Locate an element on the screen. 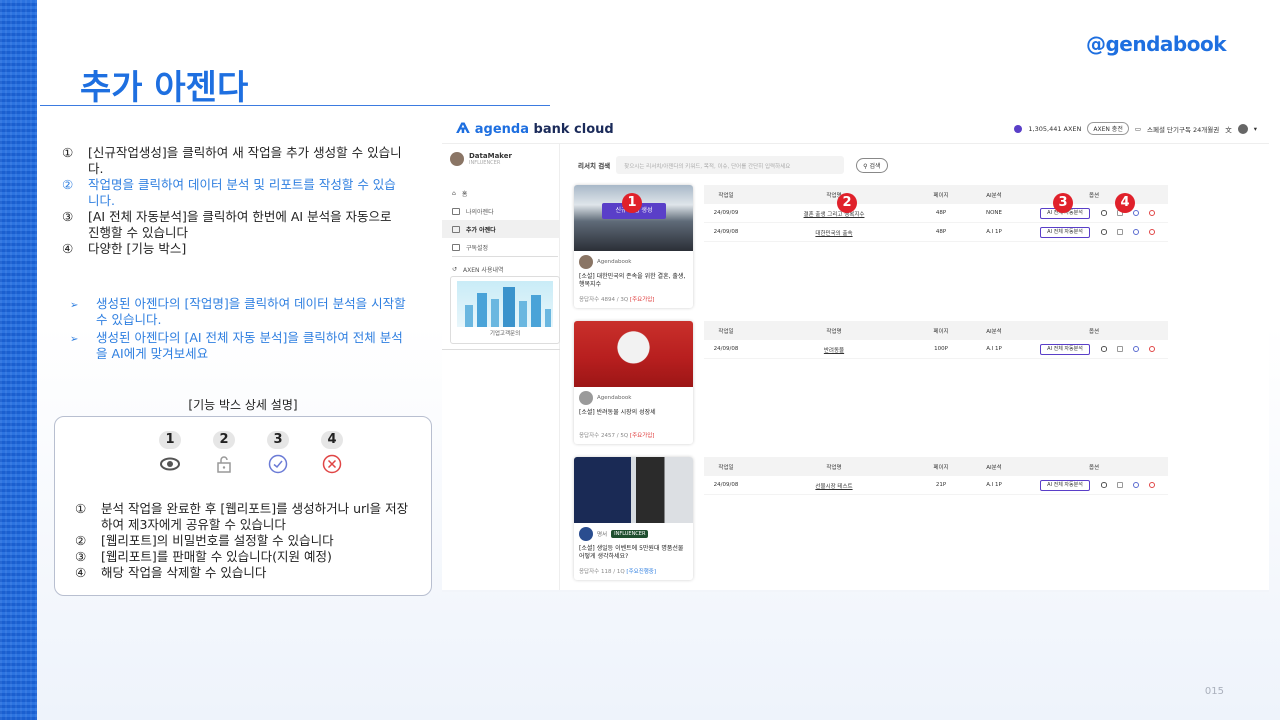 Image resolution: width=1280 pixels, height=720 pixels. left-decorative-bar is located at coordinates (18, 360).